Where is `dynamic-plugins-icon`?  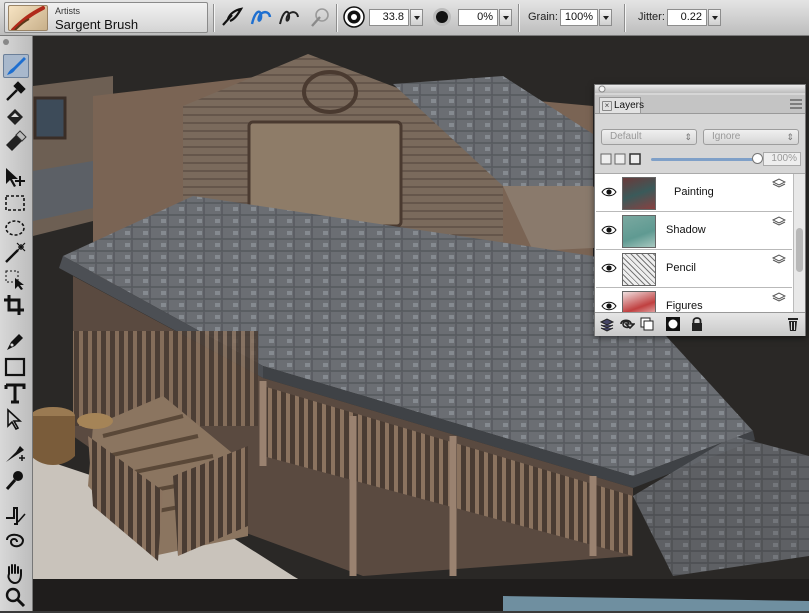
dynamic-plugins-icon is located at coordinates (627, 324).